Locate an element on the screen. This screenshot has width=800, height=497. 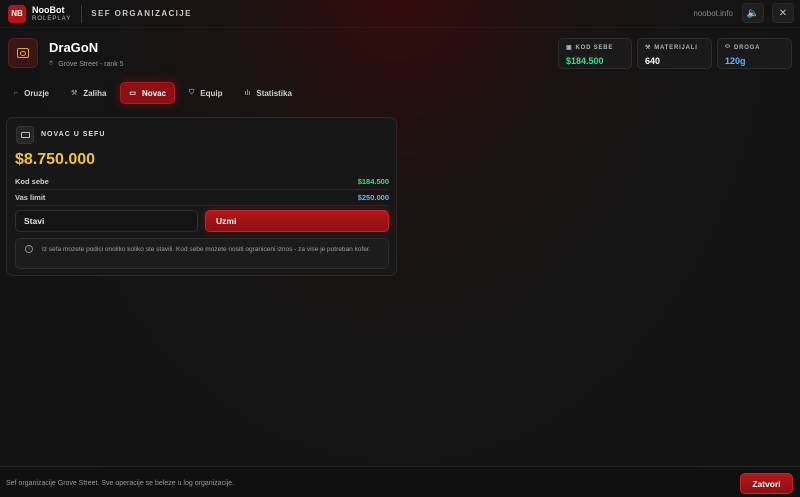
player-name: DraGoN is located at coordinates (74, 47).